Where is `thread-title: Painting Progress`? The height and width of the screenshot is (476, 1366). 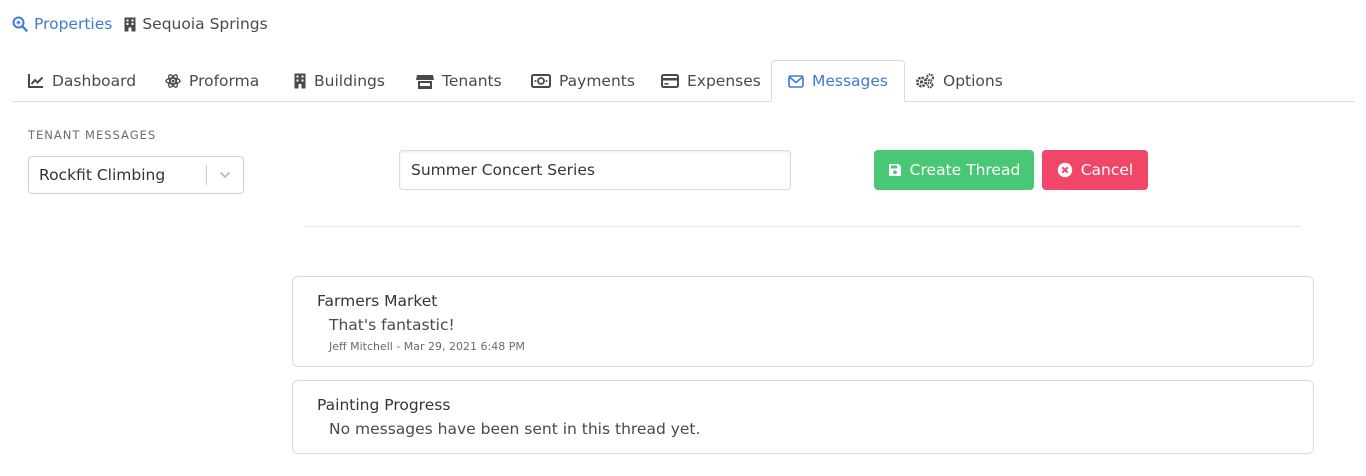 thread-title: Painting Progress is located at coordinates (384, 405).